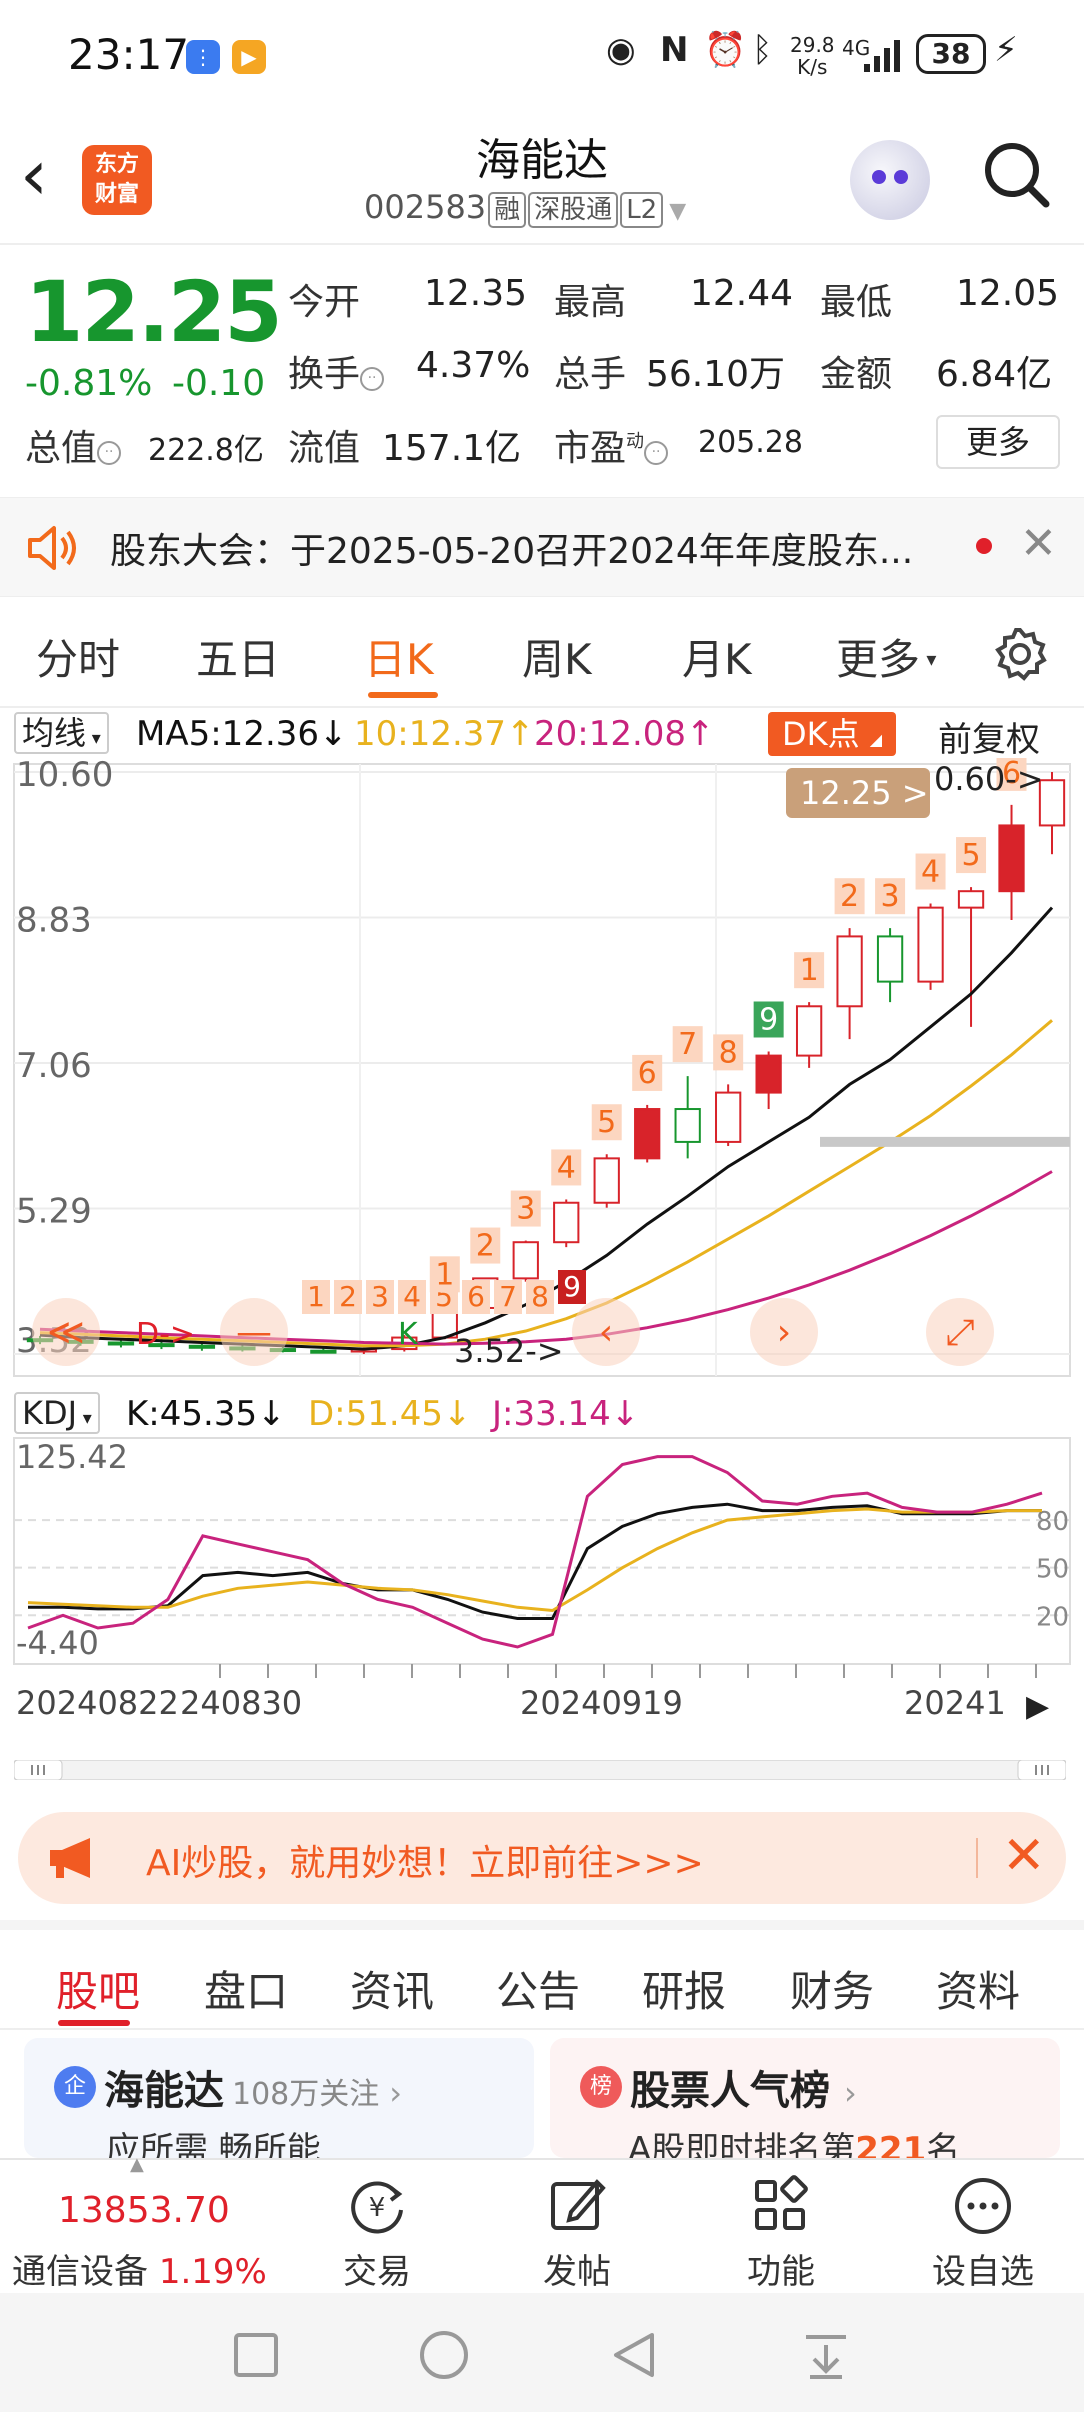 The image size is (1084, 2412). I want to click on ai-assistant-avatar, so click(890, 180).